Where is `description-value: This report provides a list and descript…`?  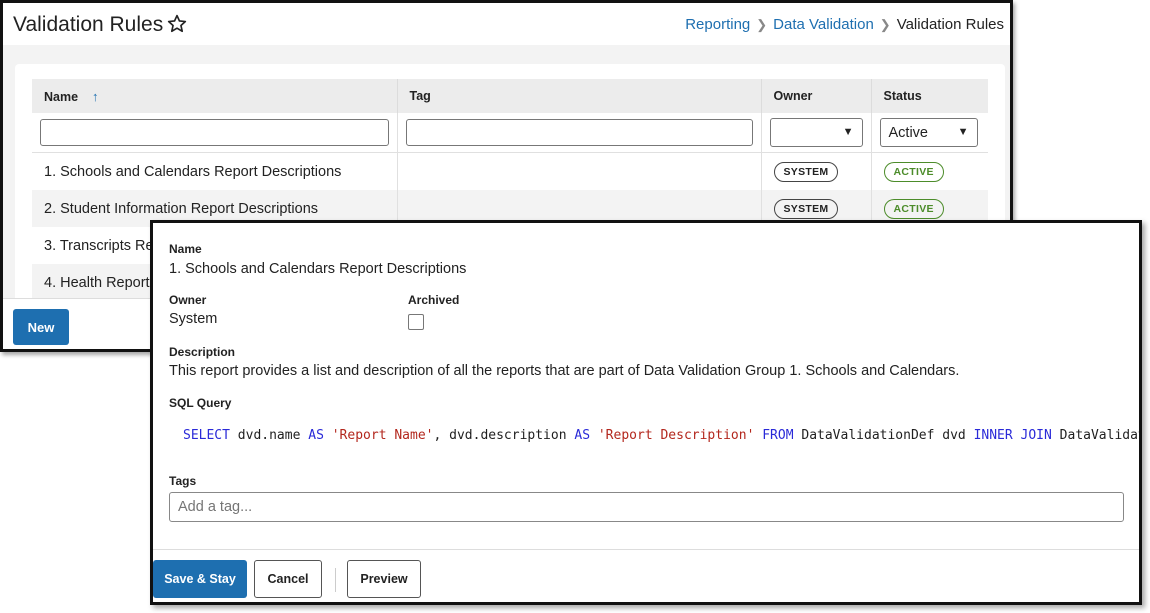
description-value: This report provides a list and descript… is located at coordinates (564, 371).